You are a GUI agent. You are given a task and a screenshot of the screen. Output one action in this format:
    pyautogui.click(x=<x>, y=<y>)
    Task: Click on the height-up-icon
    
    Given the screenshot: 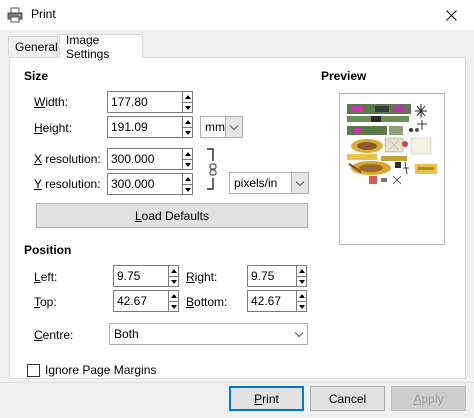 What is the action you would take?
    pyautogui.click(x=187, y=122)
    